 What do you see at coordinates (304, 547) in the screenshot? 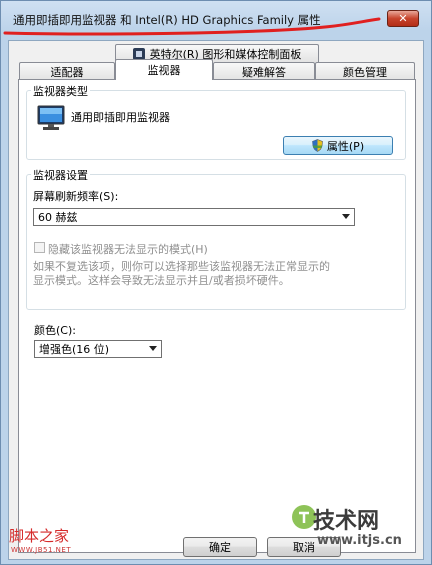
I see `cancel-button-label: 取消` at bounding box center [304, 547].